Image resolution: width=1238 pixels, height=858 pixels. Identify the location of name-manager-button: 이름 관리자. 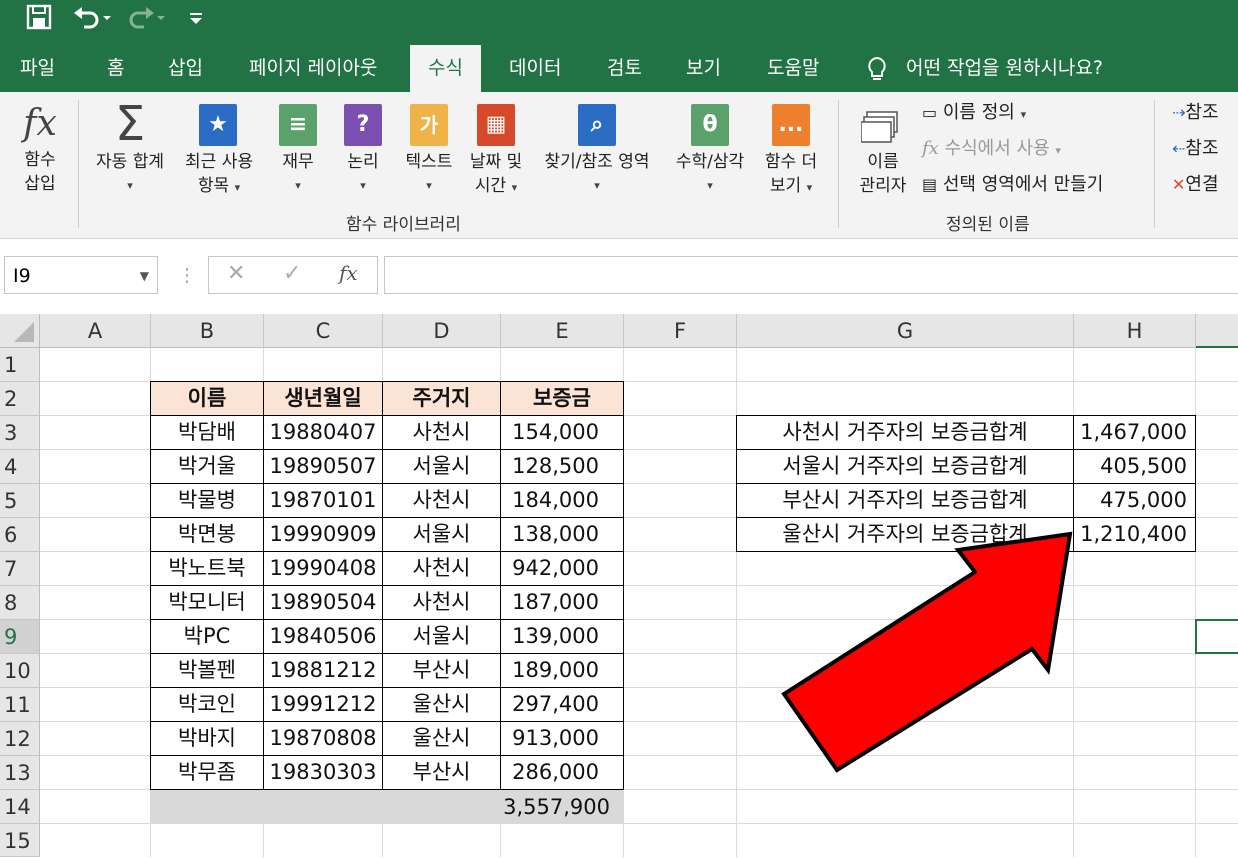
(883, 152).